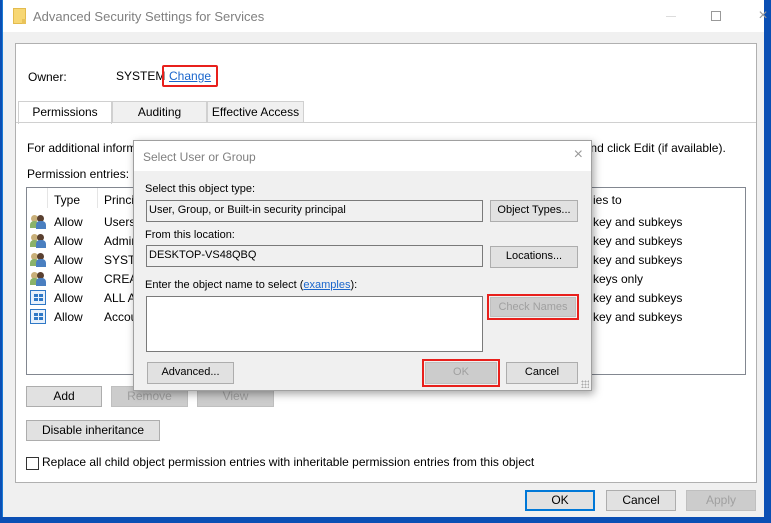  What do you see at coordinates (190, 235) in the screenshot?
I see `location-label: From this location:` at bounding box center [190, 235].